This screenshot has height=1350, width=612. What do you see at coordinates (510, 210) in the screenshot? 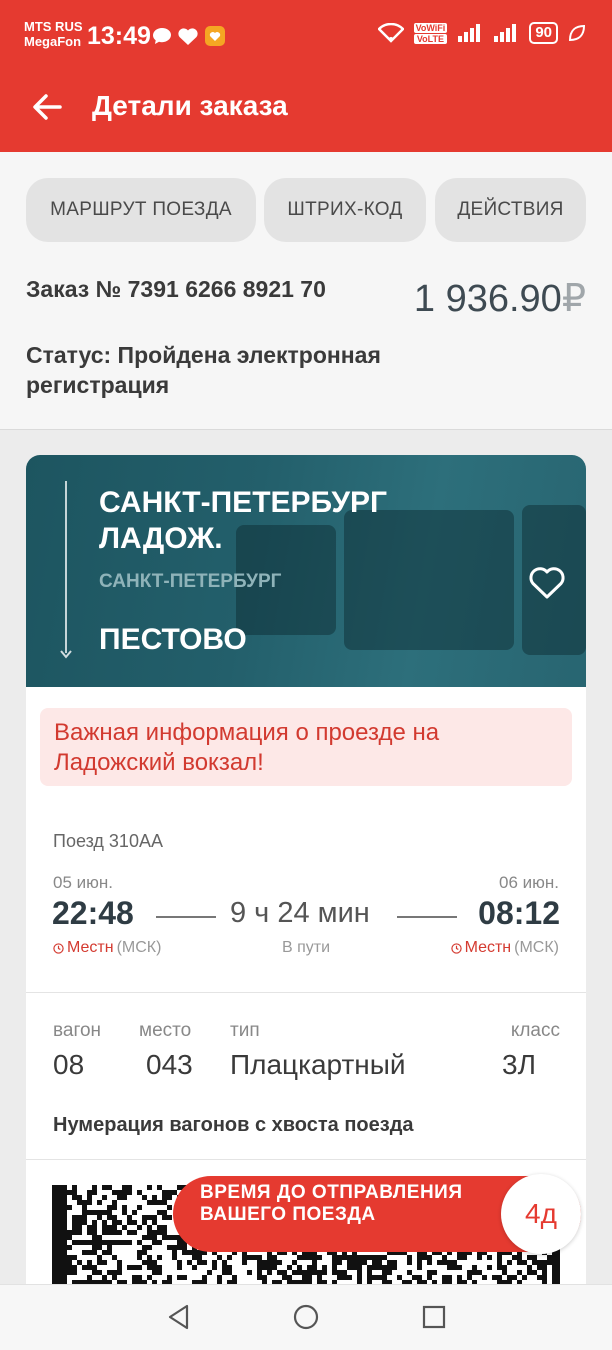
I see `tab-actions: ДЕЙСТВИЯ` at bounding box center [510, 210].